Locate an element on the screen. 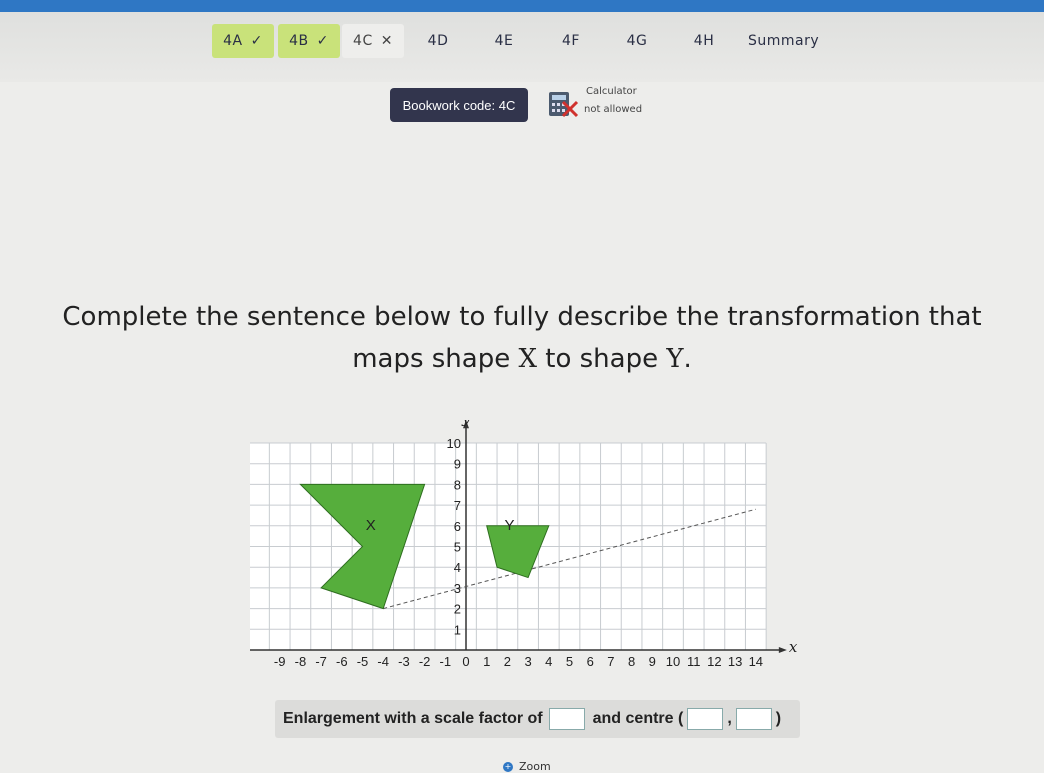  tab-4d: 4D is located at coordinates (438, 41).